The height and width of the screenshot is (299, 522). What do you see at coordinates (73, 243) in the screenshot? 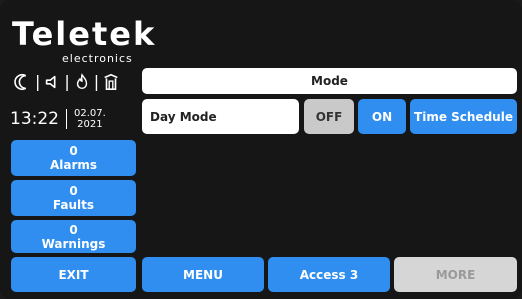
I see `warnings-label: Warnings` at bounding box center [73, 243].